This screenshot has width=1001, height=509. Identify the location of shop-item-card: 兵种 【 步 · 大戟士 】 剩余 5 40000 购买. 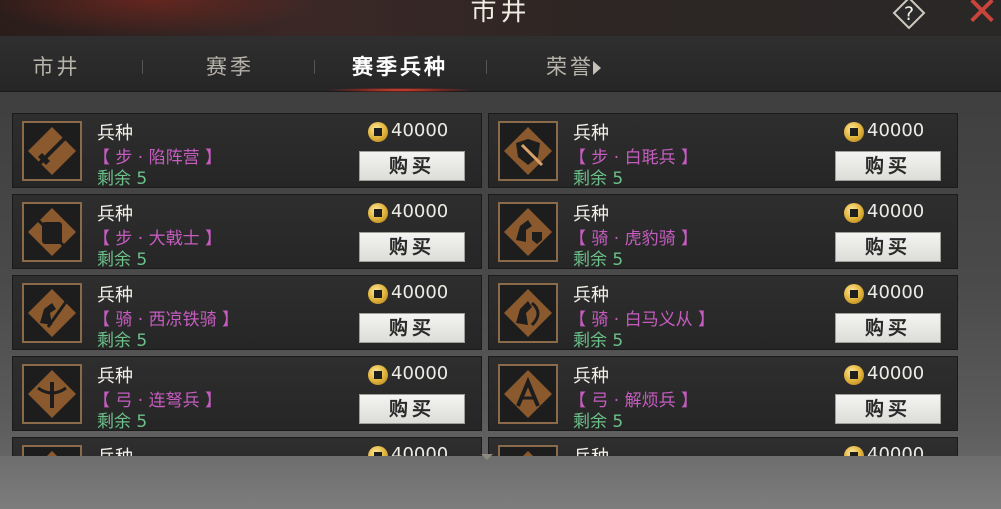
(247, 232).